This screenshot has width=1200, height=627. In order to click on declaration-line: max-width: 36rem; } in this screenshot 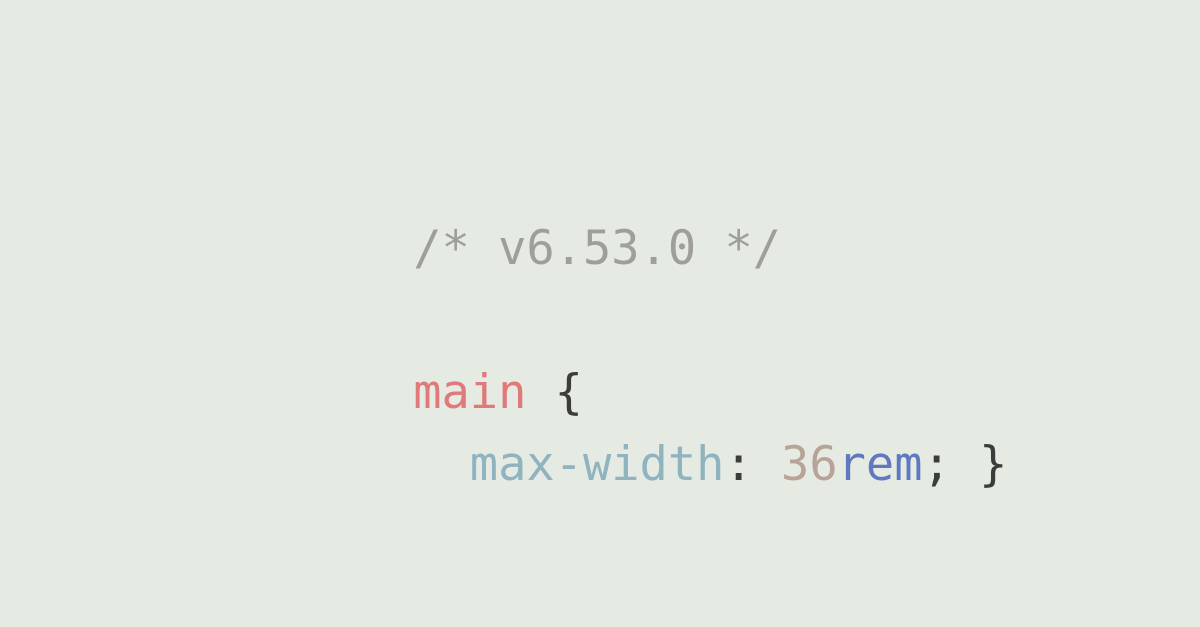, I will do `click(654, 464)`.